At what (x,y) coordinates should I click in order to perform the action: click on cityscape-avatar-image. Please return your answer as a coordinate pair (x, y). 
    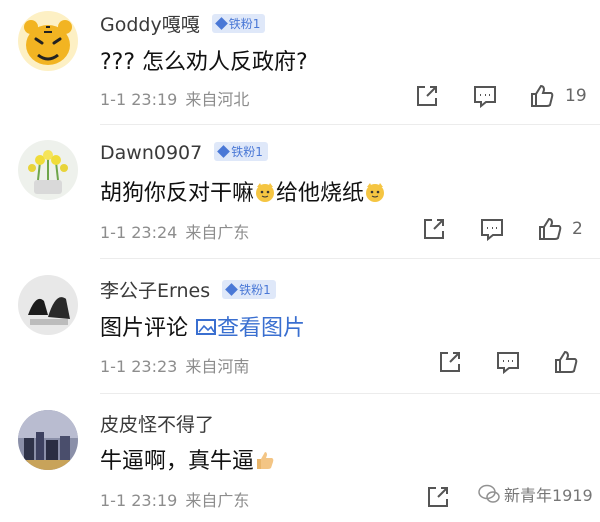
    Looking at the image, I should click on (48, 440).